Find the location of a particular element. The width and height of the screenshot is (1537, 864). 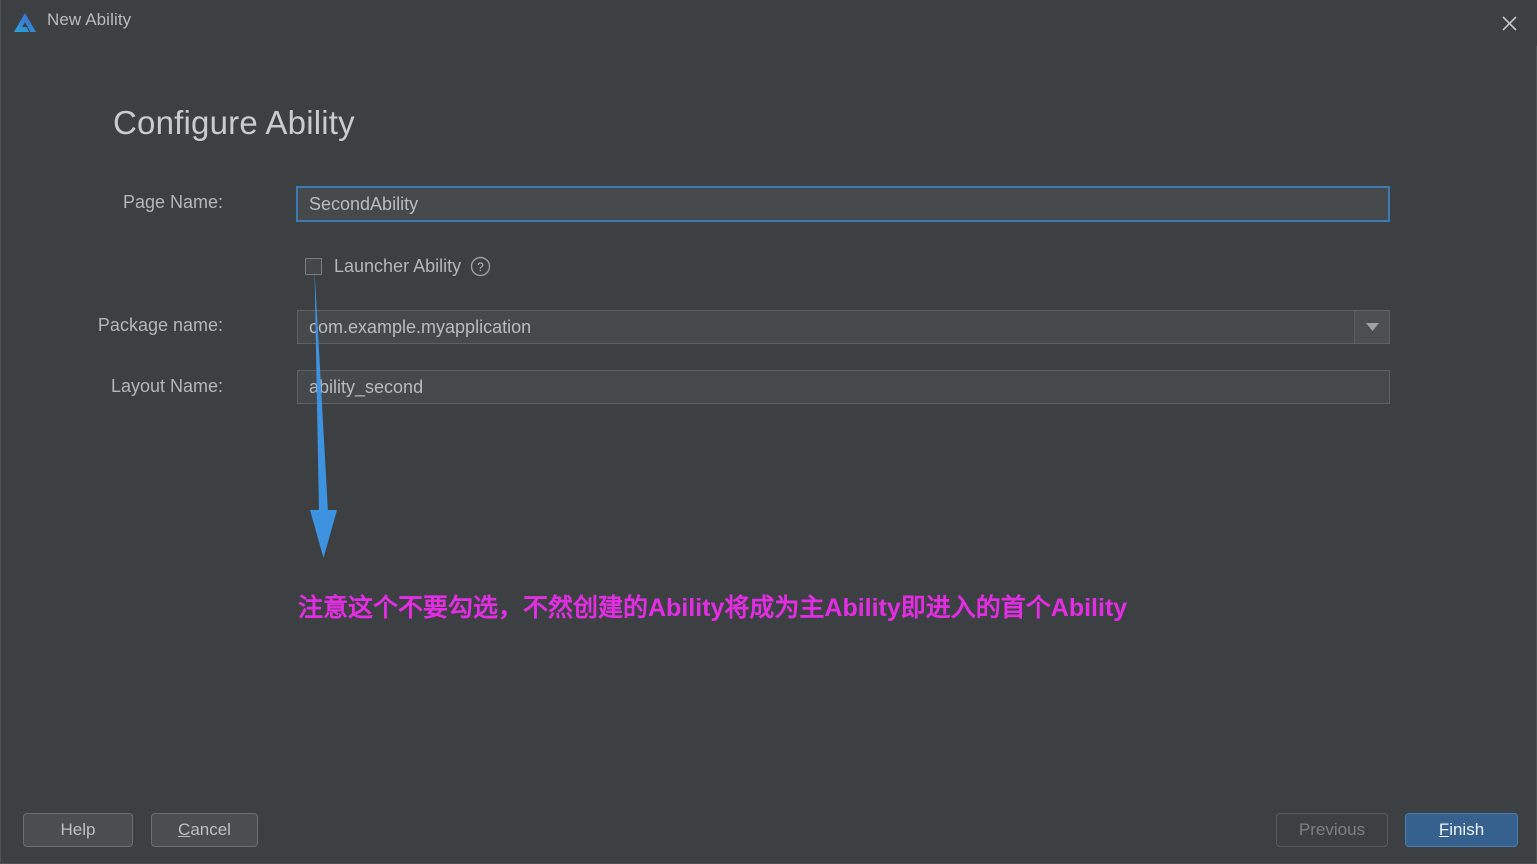

previous-button-label: Previous is located at coordinates (1332, 829).